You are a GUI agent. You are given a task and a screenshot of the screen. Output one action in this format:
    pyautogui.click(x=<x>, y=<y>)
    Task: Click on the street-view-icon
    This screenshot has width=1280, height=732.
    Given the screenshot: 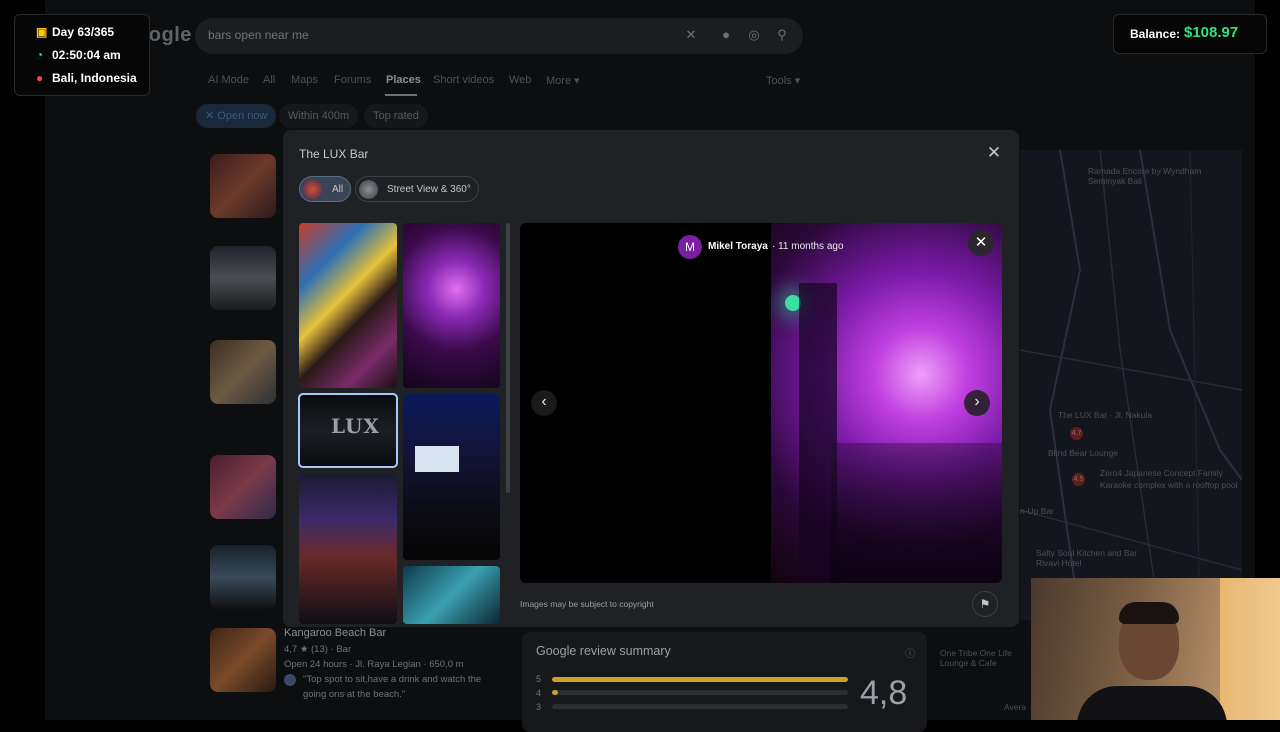 What is the action you would take?
    pyautogui.click(x=368, y=189)
    